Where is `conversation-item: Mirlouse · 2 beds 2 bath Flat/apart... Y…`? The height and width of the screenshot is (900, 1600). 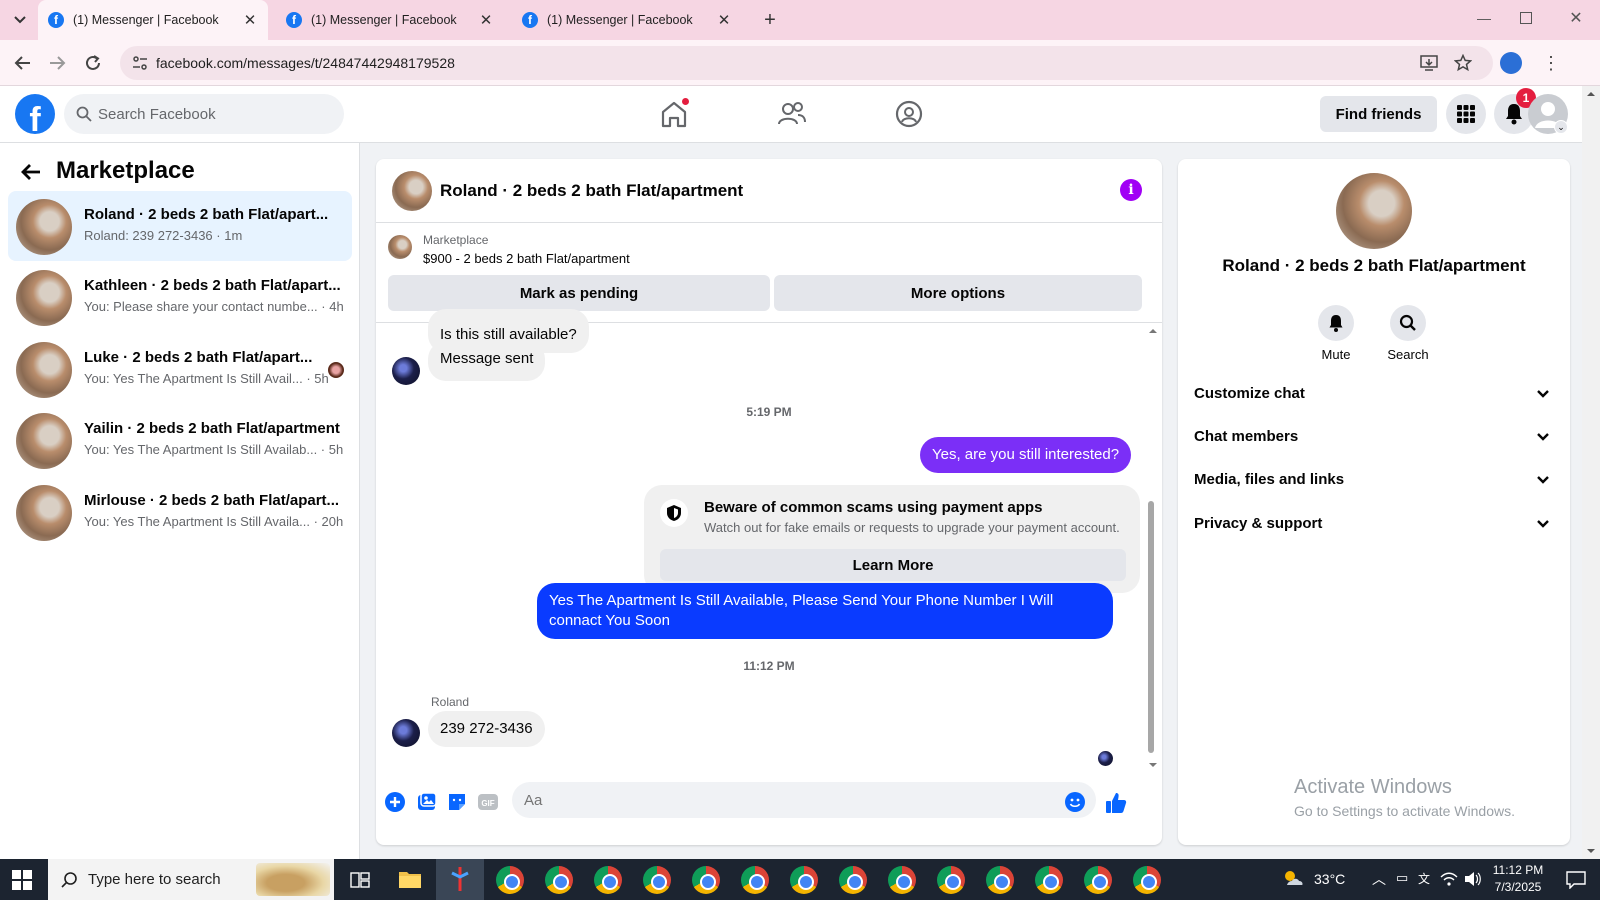
conversation-item: Mirlouse · 2 beds 2 bath Flat/apart... Y… is located at coordinates (180, 512).